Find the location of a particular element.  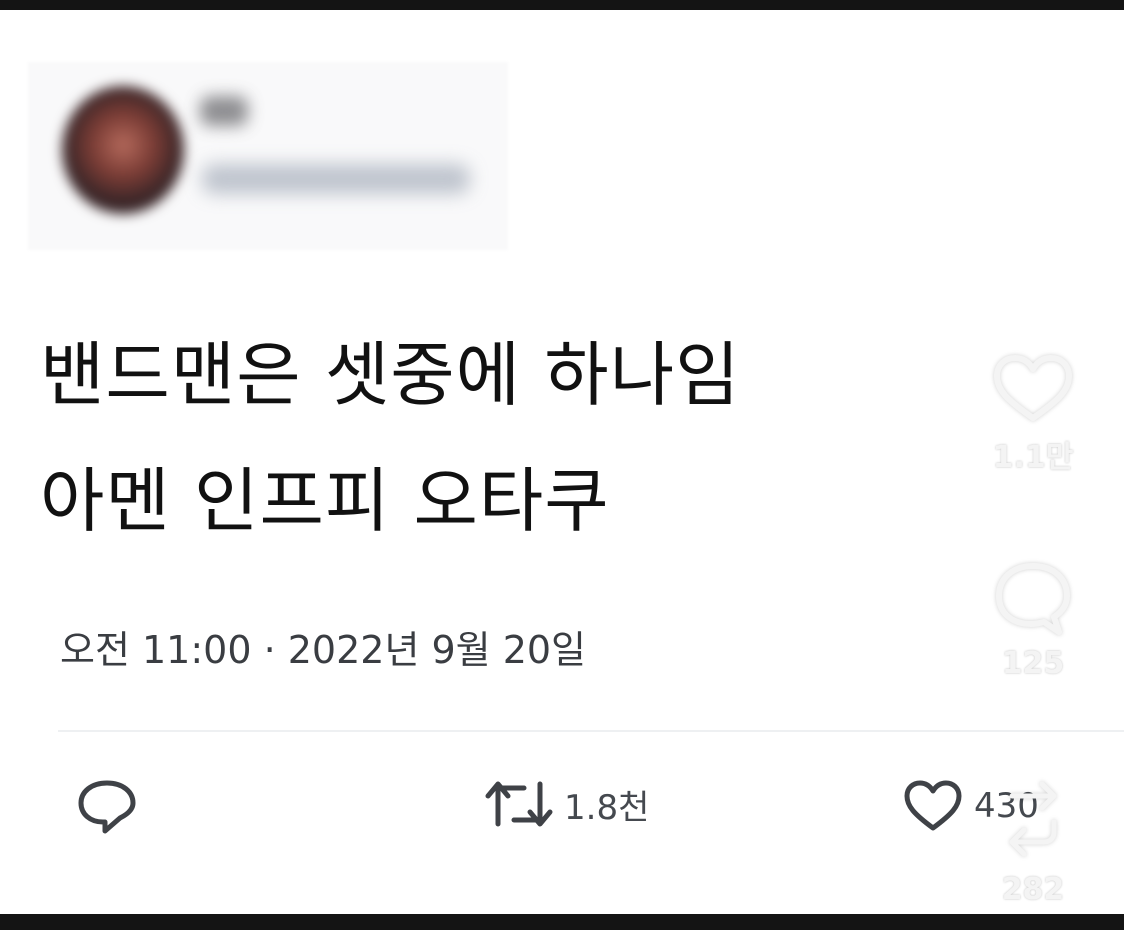

retweet-count: 1.8천 is located at coordinates (607, 807).